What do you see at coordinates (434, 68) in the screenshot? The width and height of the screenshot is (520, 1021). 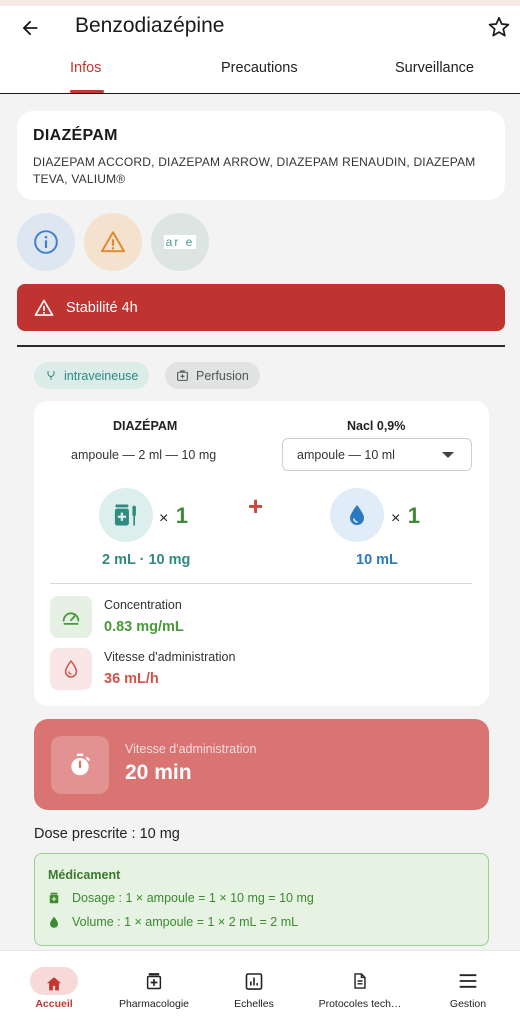 I see `tab-surveillance: Surveillance` at bounding box center [434, 68].